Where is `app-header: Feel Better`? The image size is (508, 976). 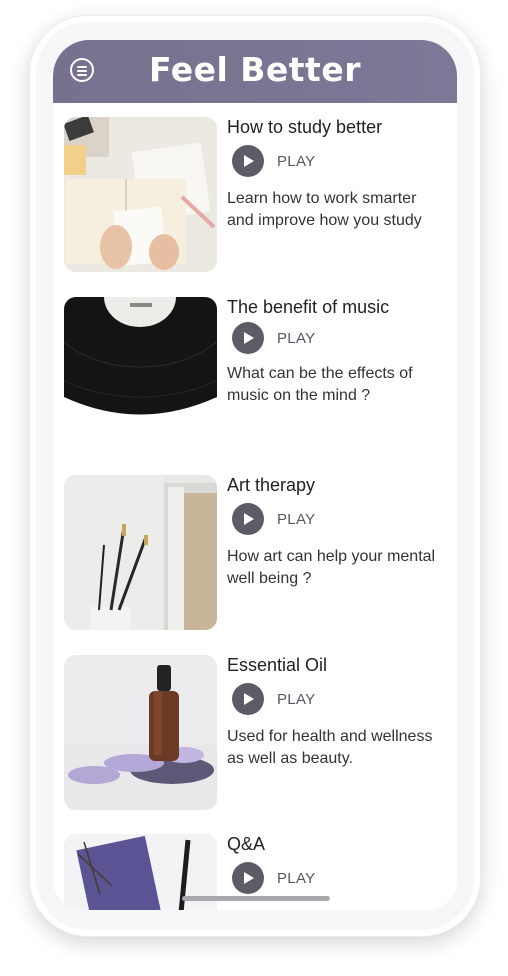
app-header: Feel Better is located at coordinates (255, 71).